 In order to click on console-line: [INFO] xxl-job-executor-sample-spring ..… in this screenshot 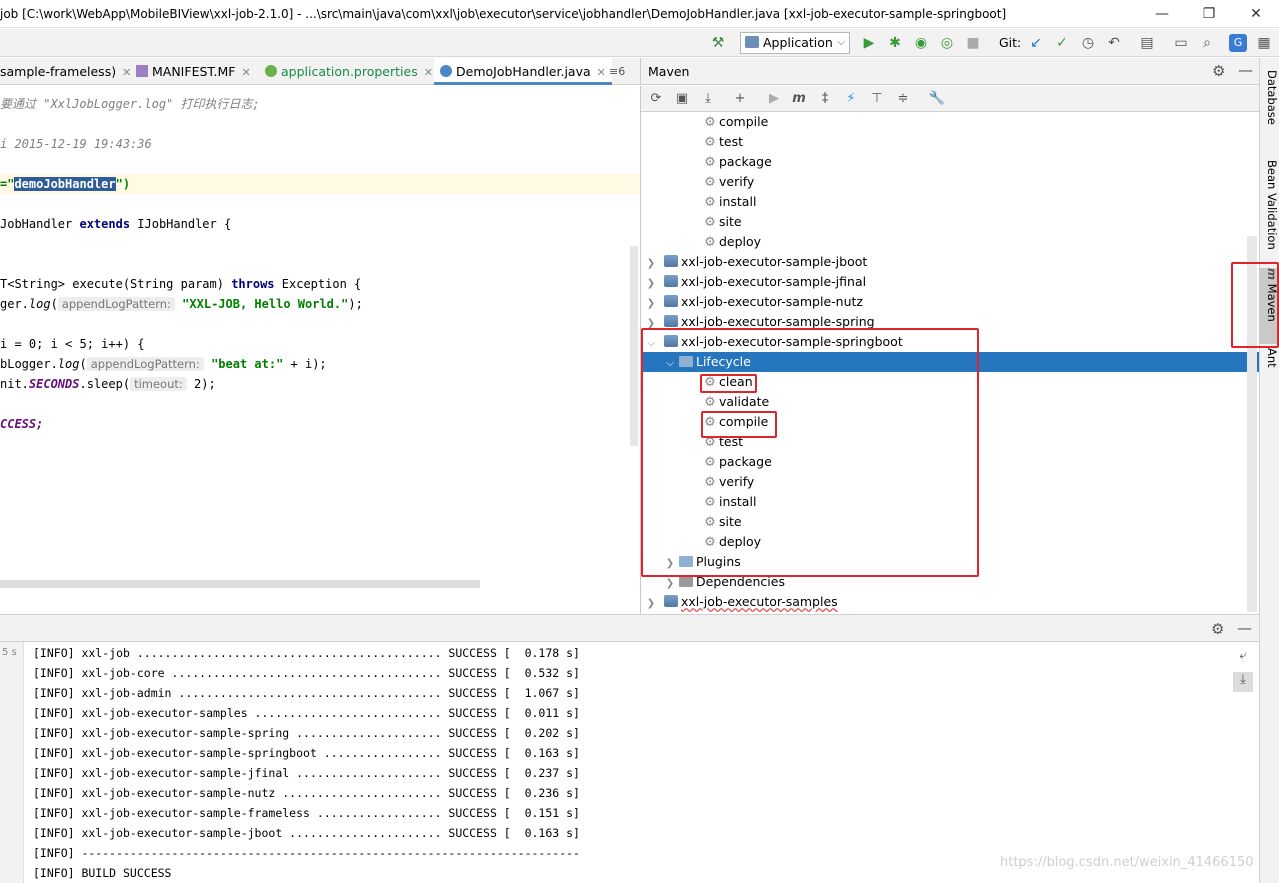, I will do `click(306, 733)`.